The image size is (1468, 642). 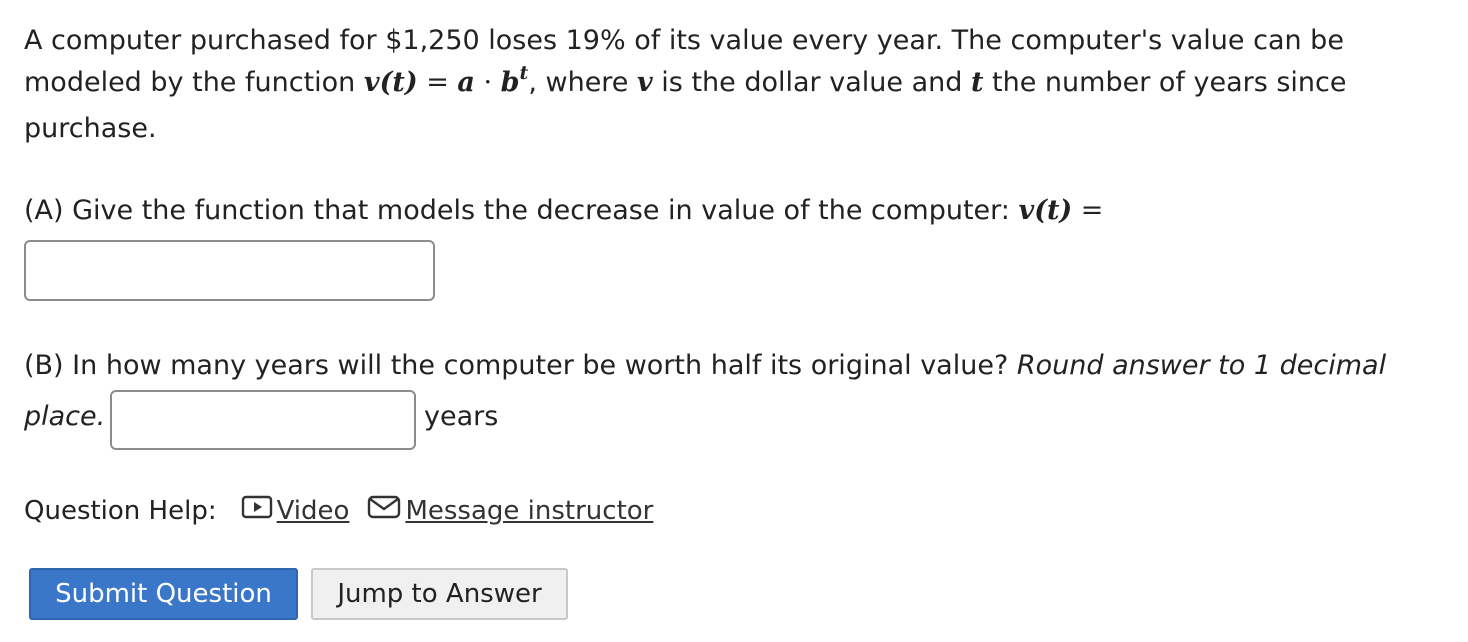 What do you see at coordinates (398, 82) in the screenshot?
I see `math-t-paren: (t)` at bounding box center [398, 82].